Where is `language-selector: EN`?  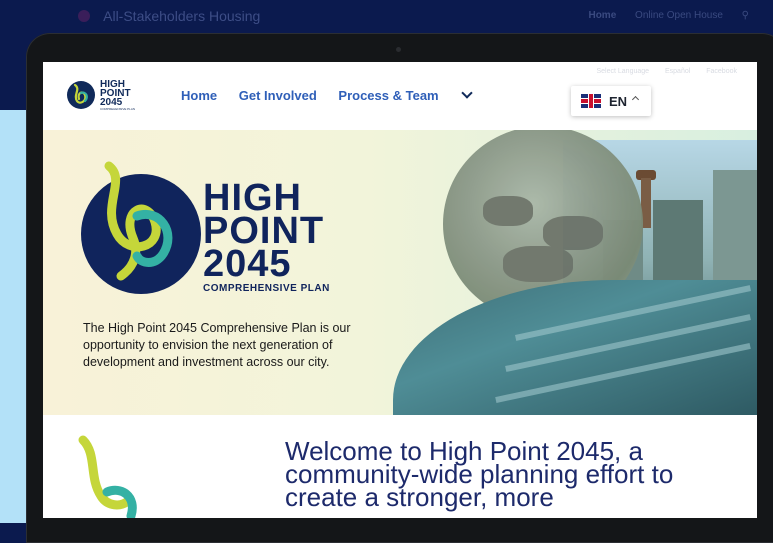 language-selector: EN is located at coordinates (611, 101).